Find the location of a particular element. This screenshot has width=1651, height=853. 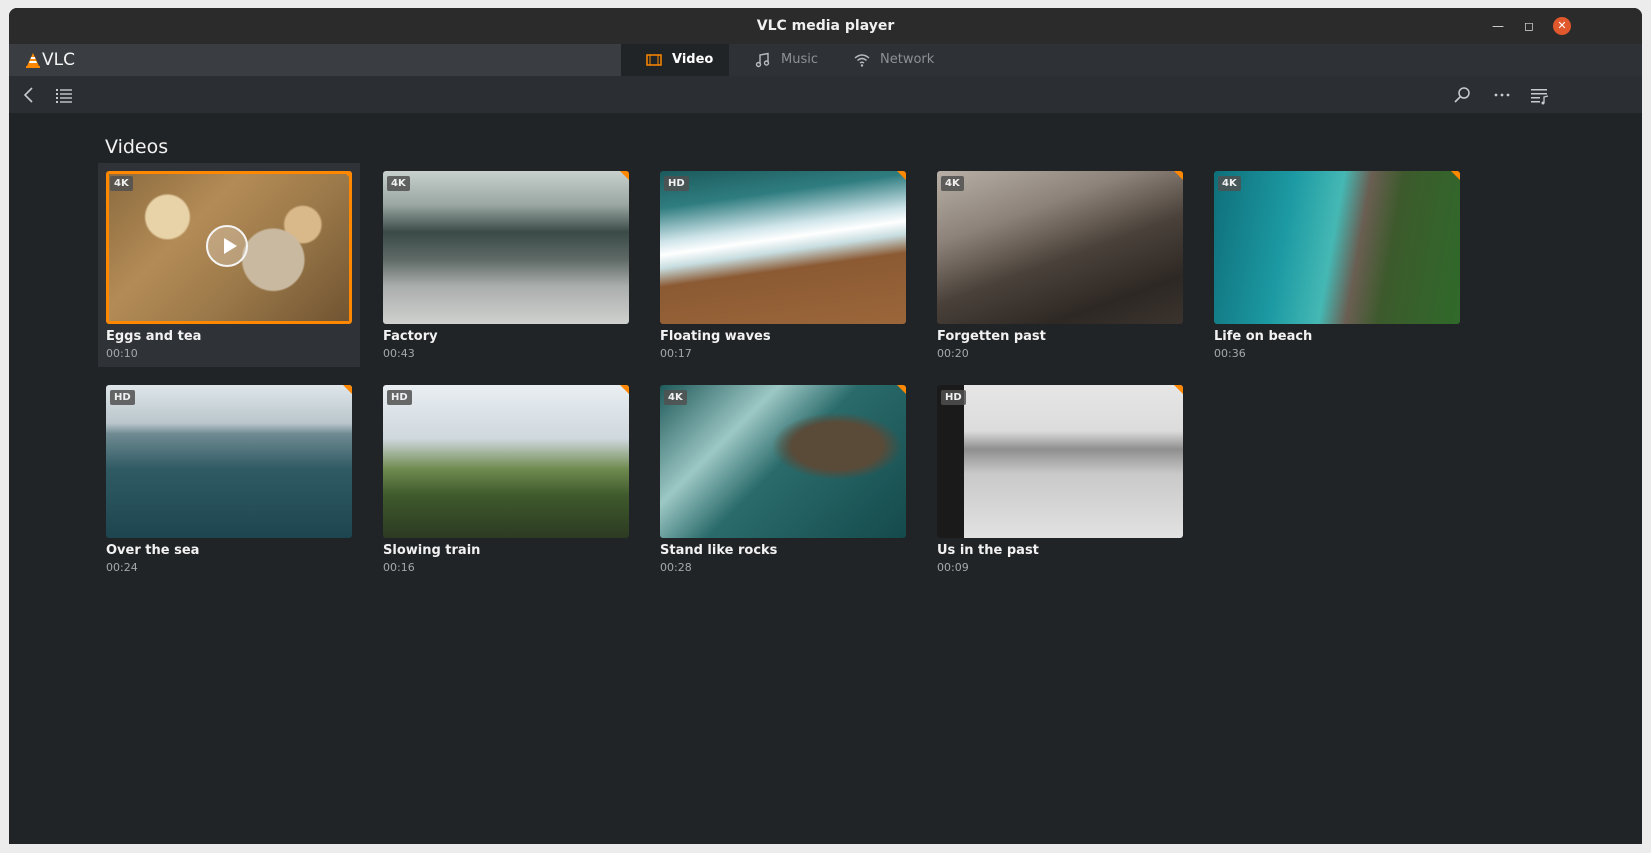

video-card: 4K Life on beach 00:36 is located at coordinates (1337, 265).